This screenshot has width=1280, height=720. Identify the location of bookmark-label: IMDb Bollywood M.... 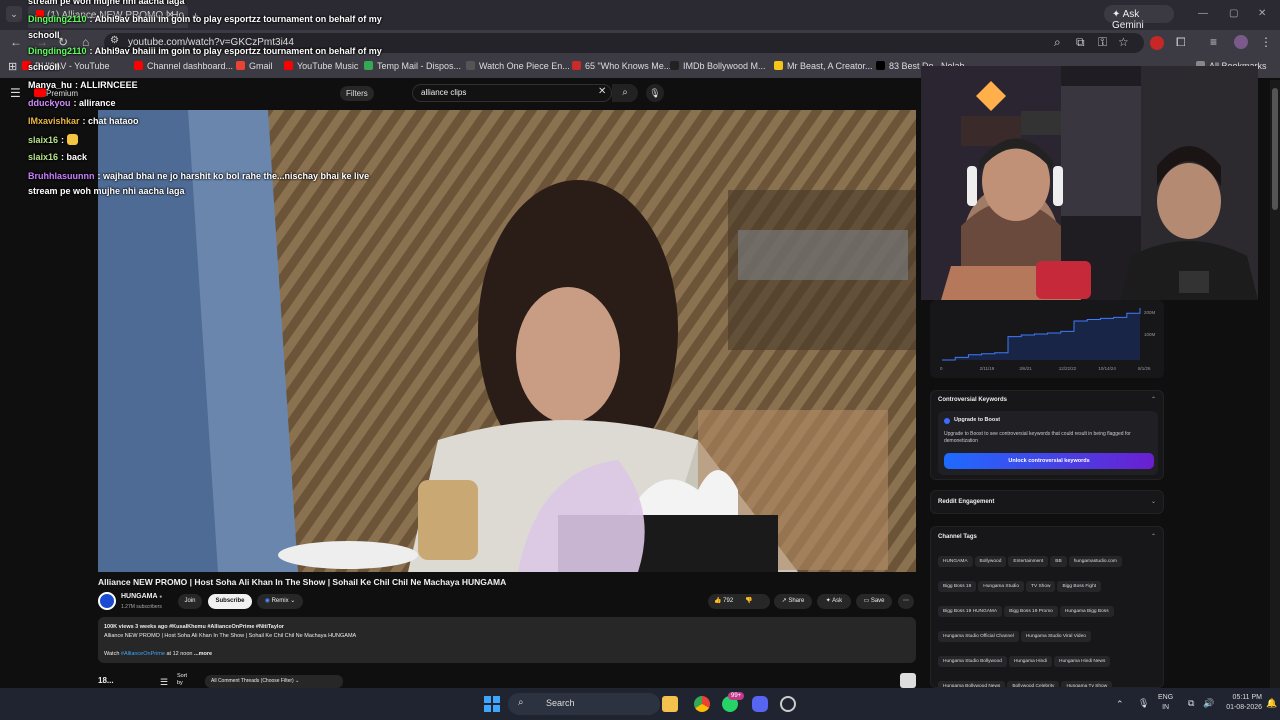
(724, 66).